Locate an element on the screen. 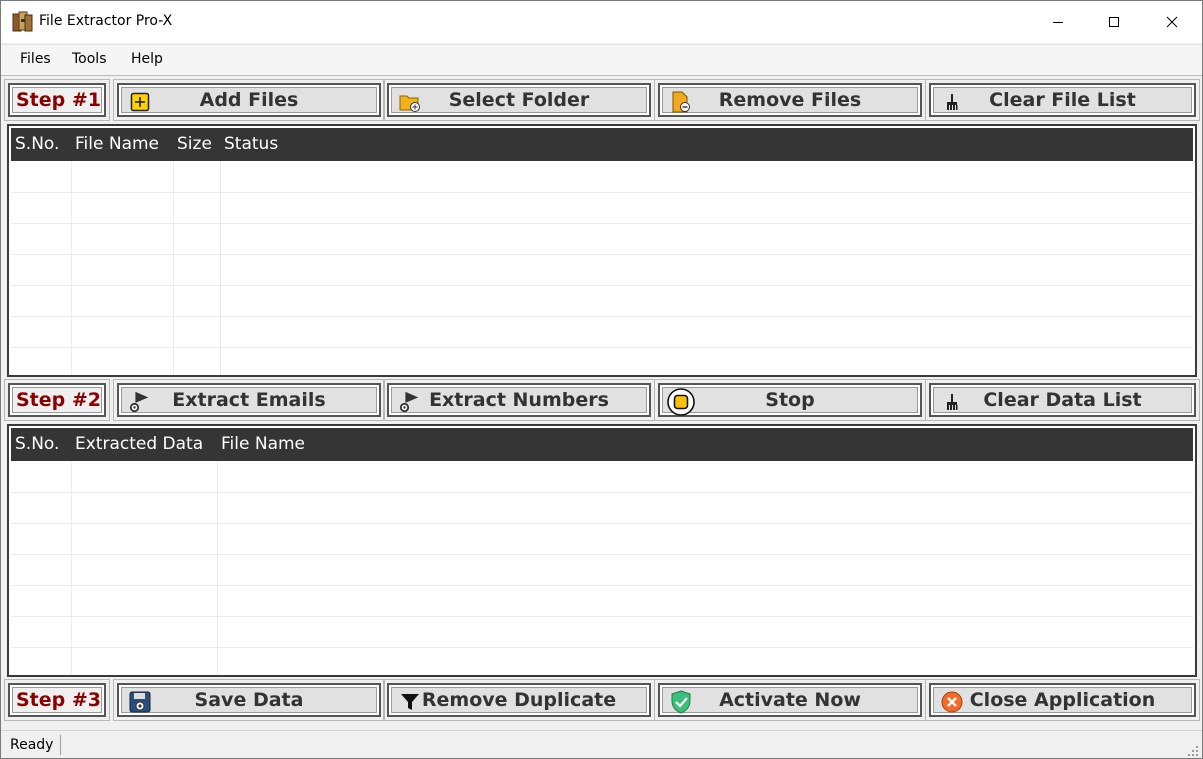 The width and height of the screenshot is (1203, 759). column-header: Extracted Data is located at coordinates (139, 444).